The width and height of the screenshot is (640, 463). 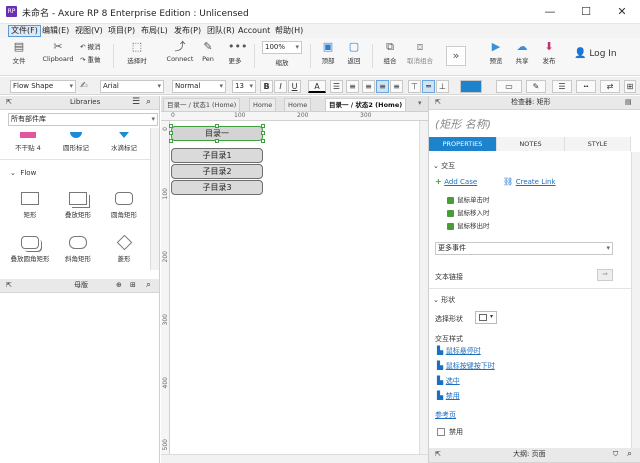 What do you see at coordinates (124, 248) in the screenshot?
I see `flow-diamond: 菱形` at bounding box center [124, 248].